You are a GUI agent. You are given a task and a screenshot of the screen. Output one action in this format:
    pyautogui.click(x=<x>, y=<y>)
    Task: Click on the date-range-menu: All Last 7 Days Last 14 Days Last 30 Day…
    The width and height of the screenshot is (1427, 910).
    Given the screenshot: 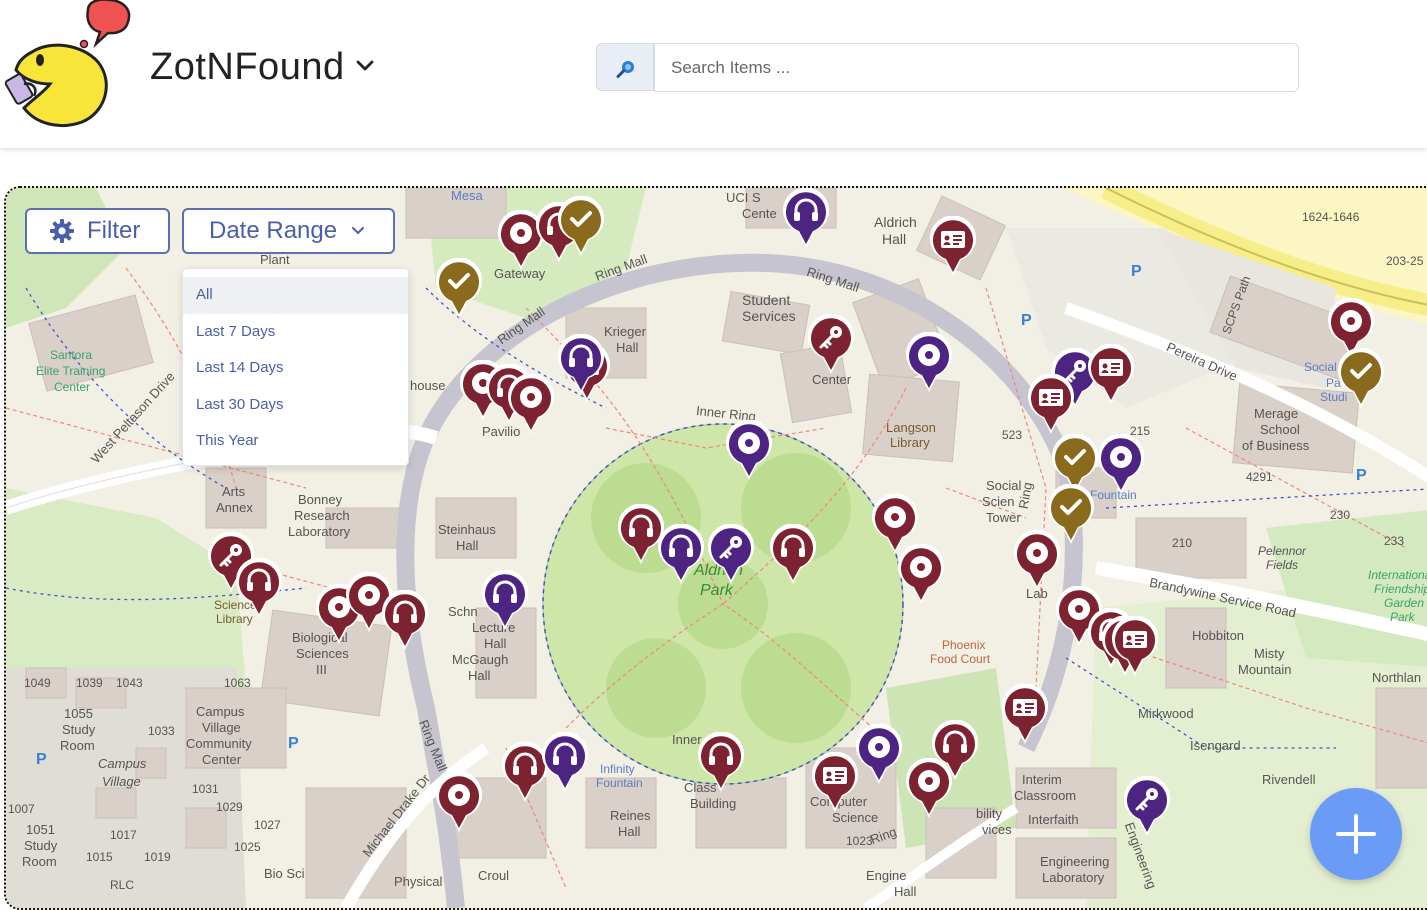 What is the action you would take?
    pyautogui.click(x=295, y=367)
    